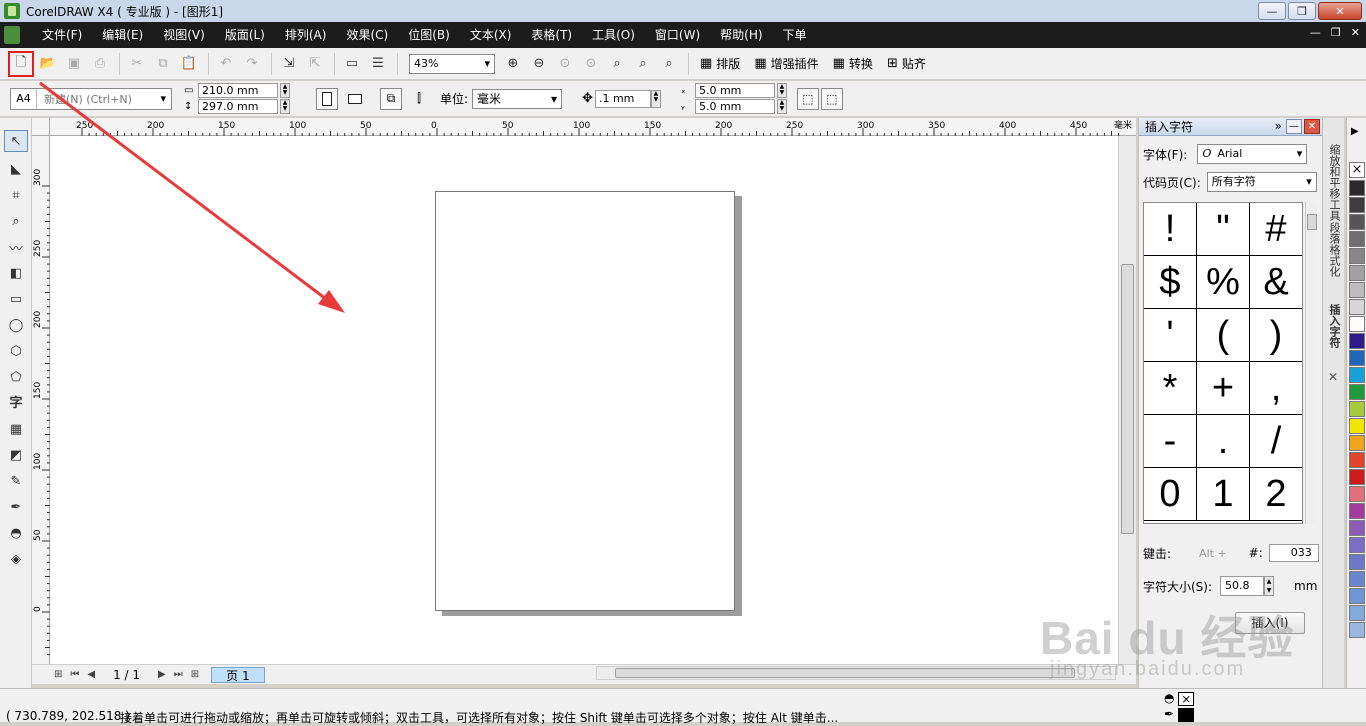  I want to click on duplicate-y-input: 5.0 mm, so click(734, 106).